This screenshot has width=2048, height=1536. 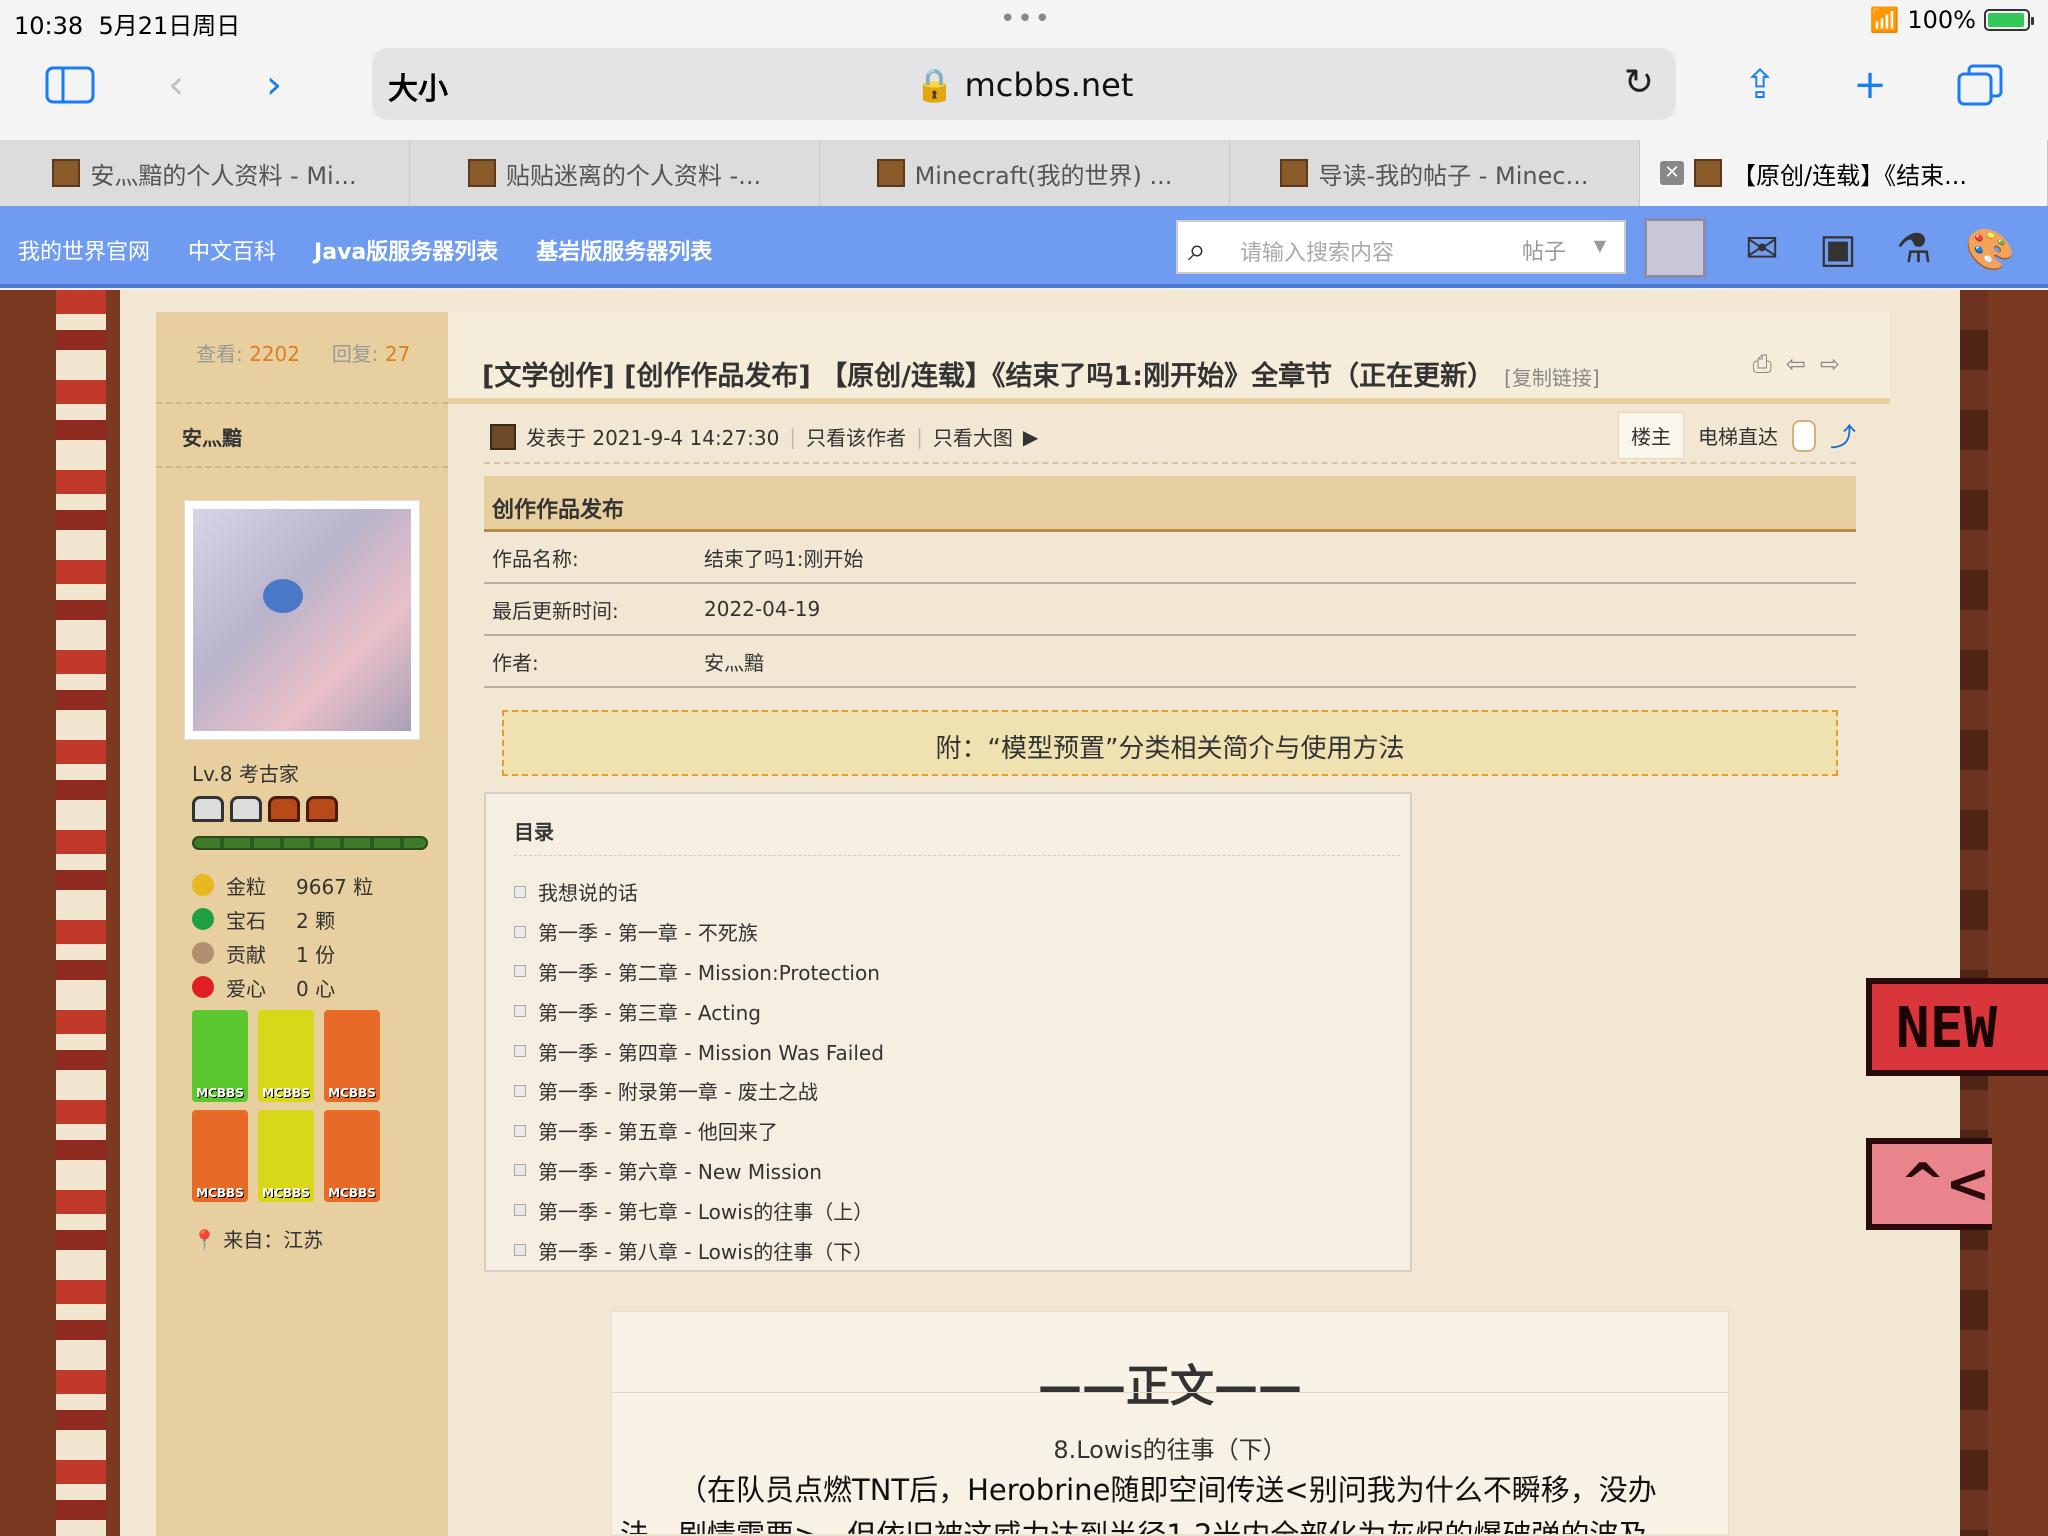 What do you see at coordinates (1544, 250) in the screenshot?
I see `search-type-select: 帖子` at bounding box center [1544, 250].